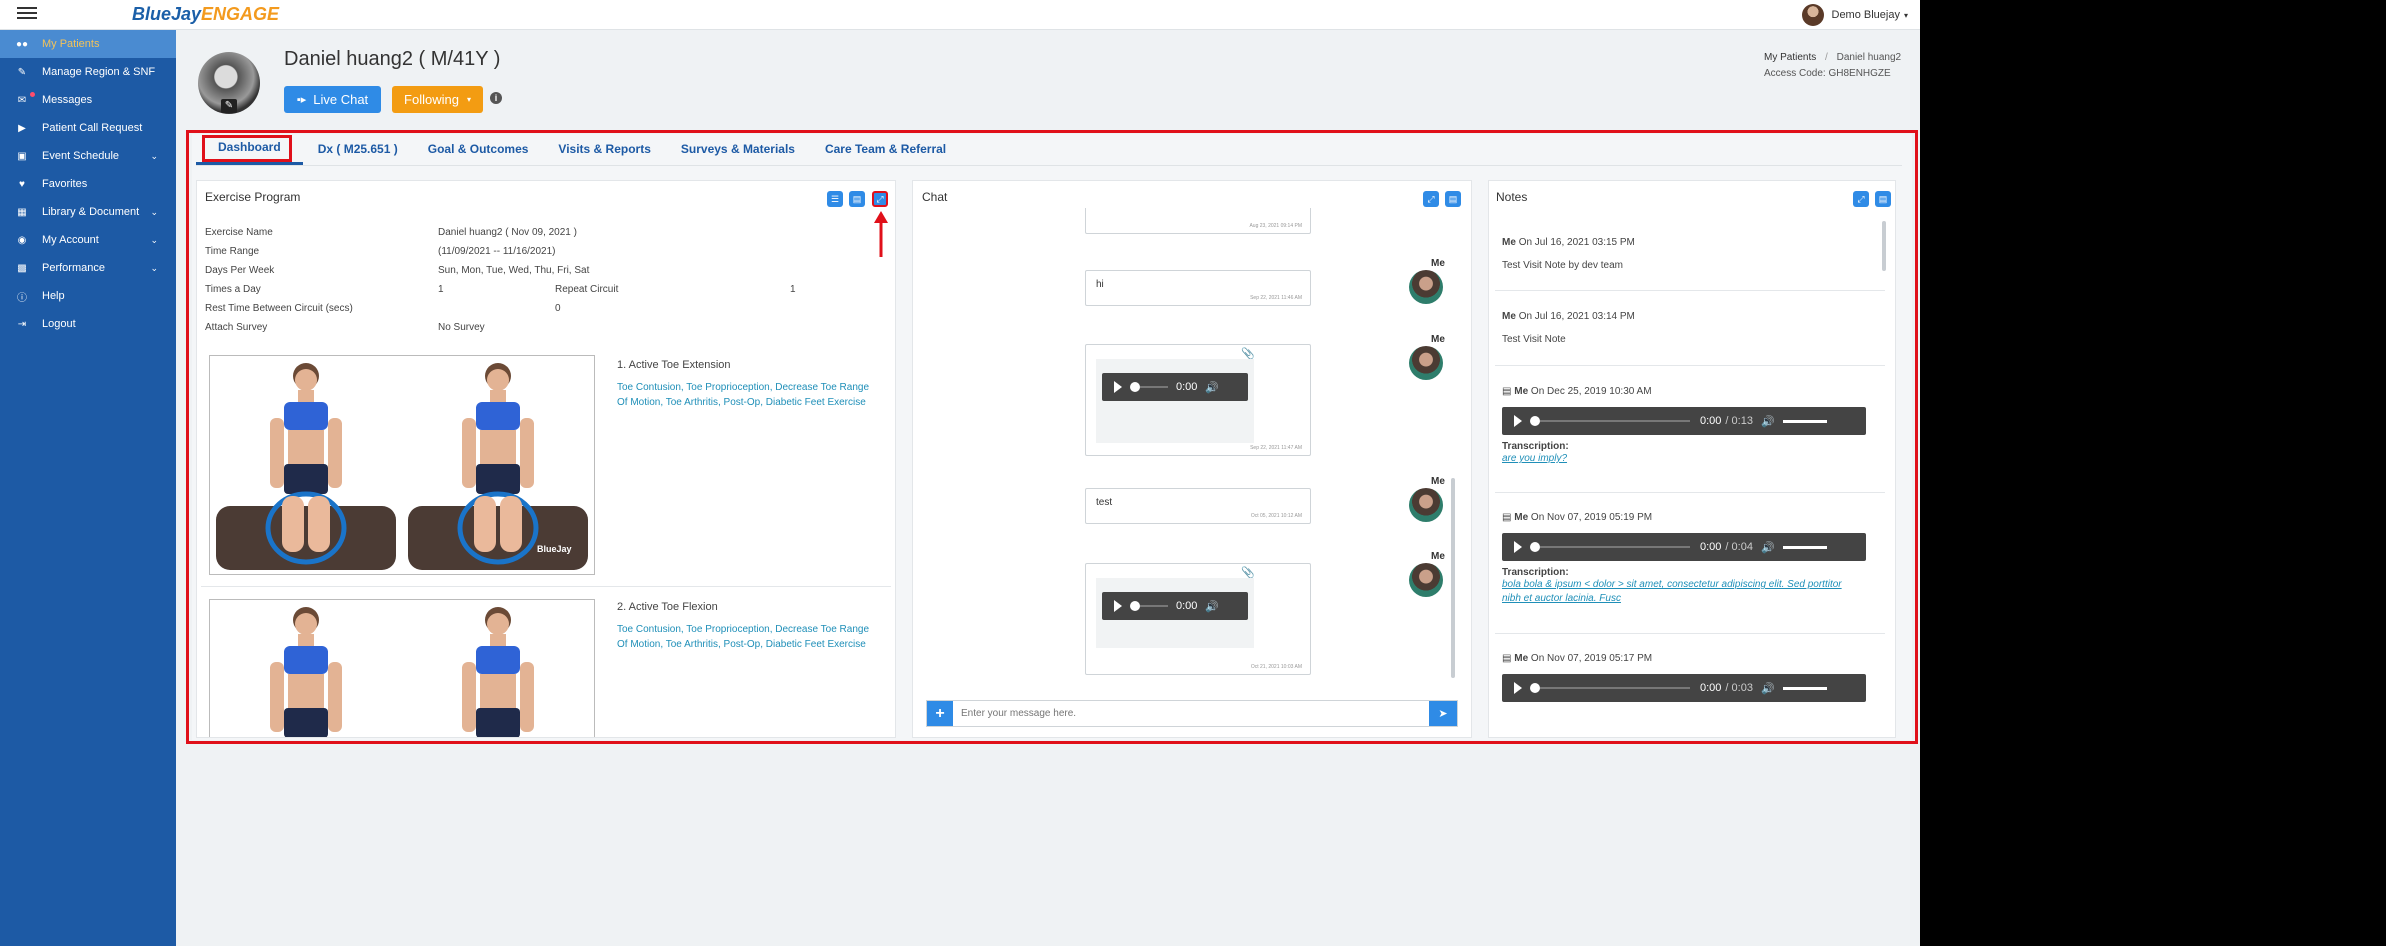 Image resolution: width=2386 pixels, height=946 pixels. I want to click on sidebar-item-label: Manage Region & SNF, so click(99, 72).